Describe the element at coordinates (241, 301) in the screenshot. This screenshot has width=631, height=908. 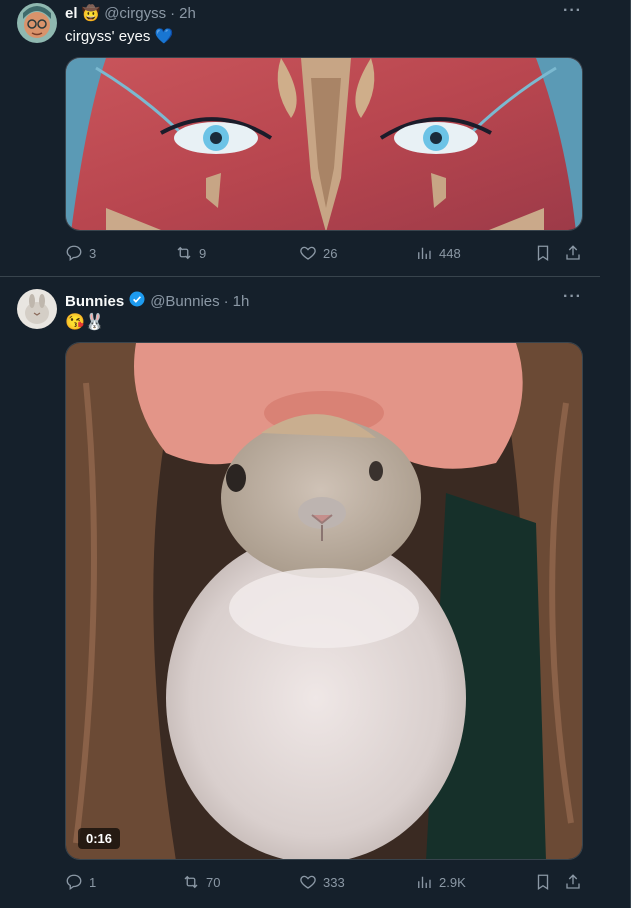
I see `timestamp: 1h` at that location.